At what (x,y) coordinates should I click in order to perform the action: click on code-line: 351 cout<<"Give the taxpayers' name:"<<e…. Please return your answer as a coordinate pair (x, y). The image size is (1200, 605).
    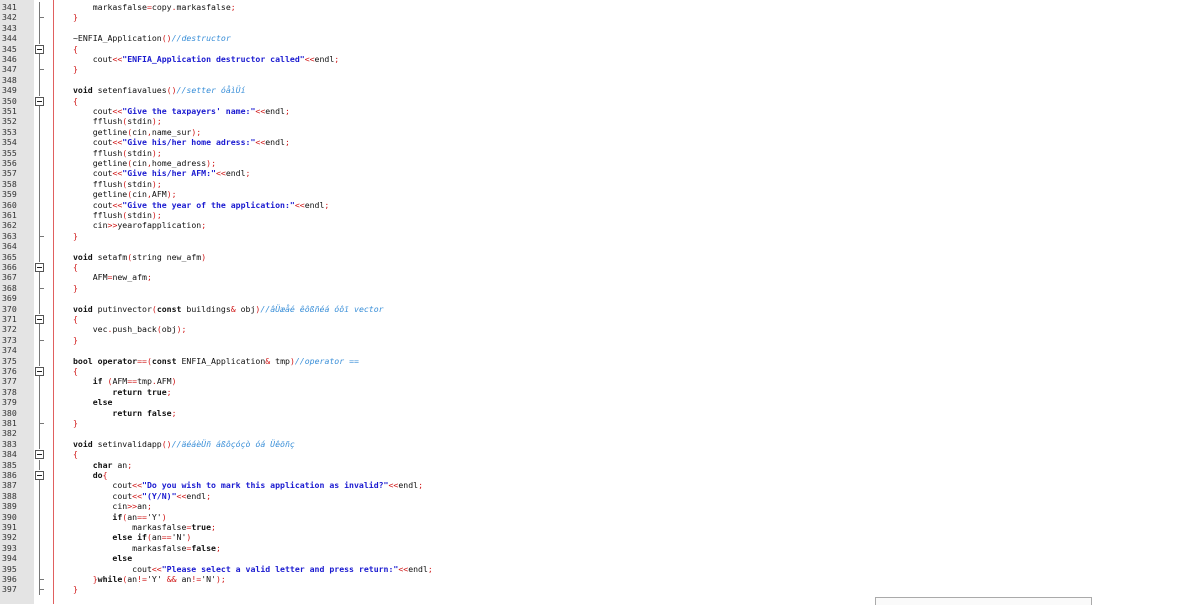
    Looking at the image, I should click on (600, 111).